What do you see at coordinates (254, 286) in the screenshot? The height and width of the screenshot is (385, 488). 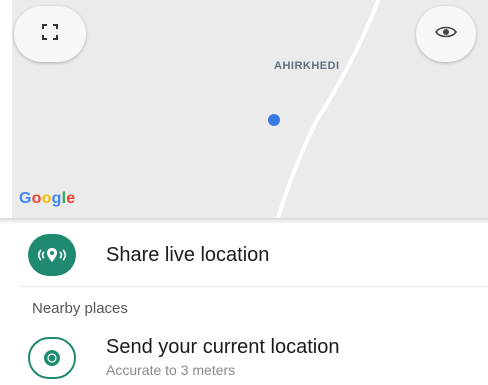 I see `divider` at bounding box center [254, 286].